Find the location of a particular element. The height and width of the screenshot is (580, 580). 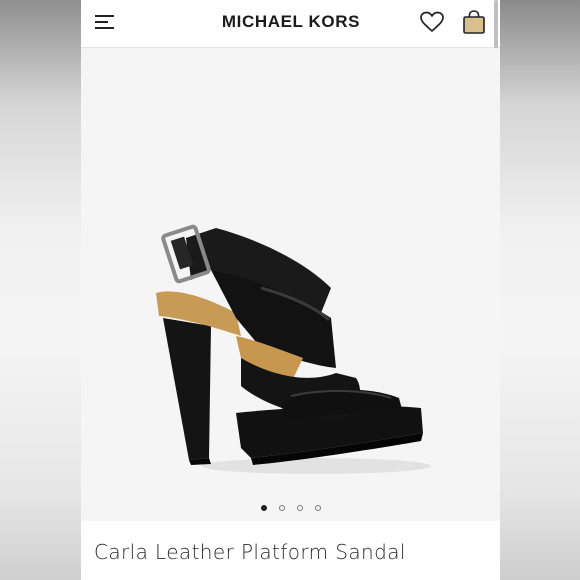

product-title: Carla Leather Platform Sandal is located at coordinates (250, 552).